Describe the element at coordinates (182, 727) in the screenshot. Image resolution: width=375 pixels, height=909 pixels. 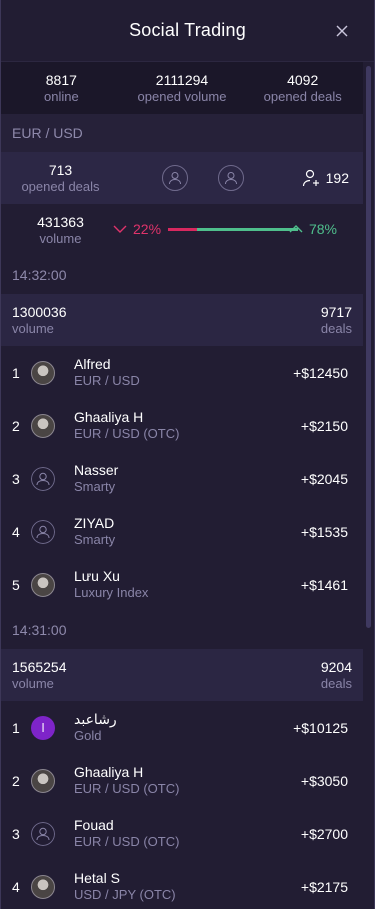
I see `trader-row: 1 ا رشاعبد Gold +$10125` at that location.